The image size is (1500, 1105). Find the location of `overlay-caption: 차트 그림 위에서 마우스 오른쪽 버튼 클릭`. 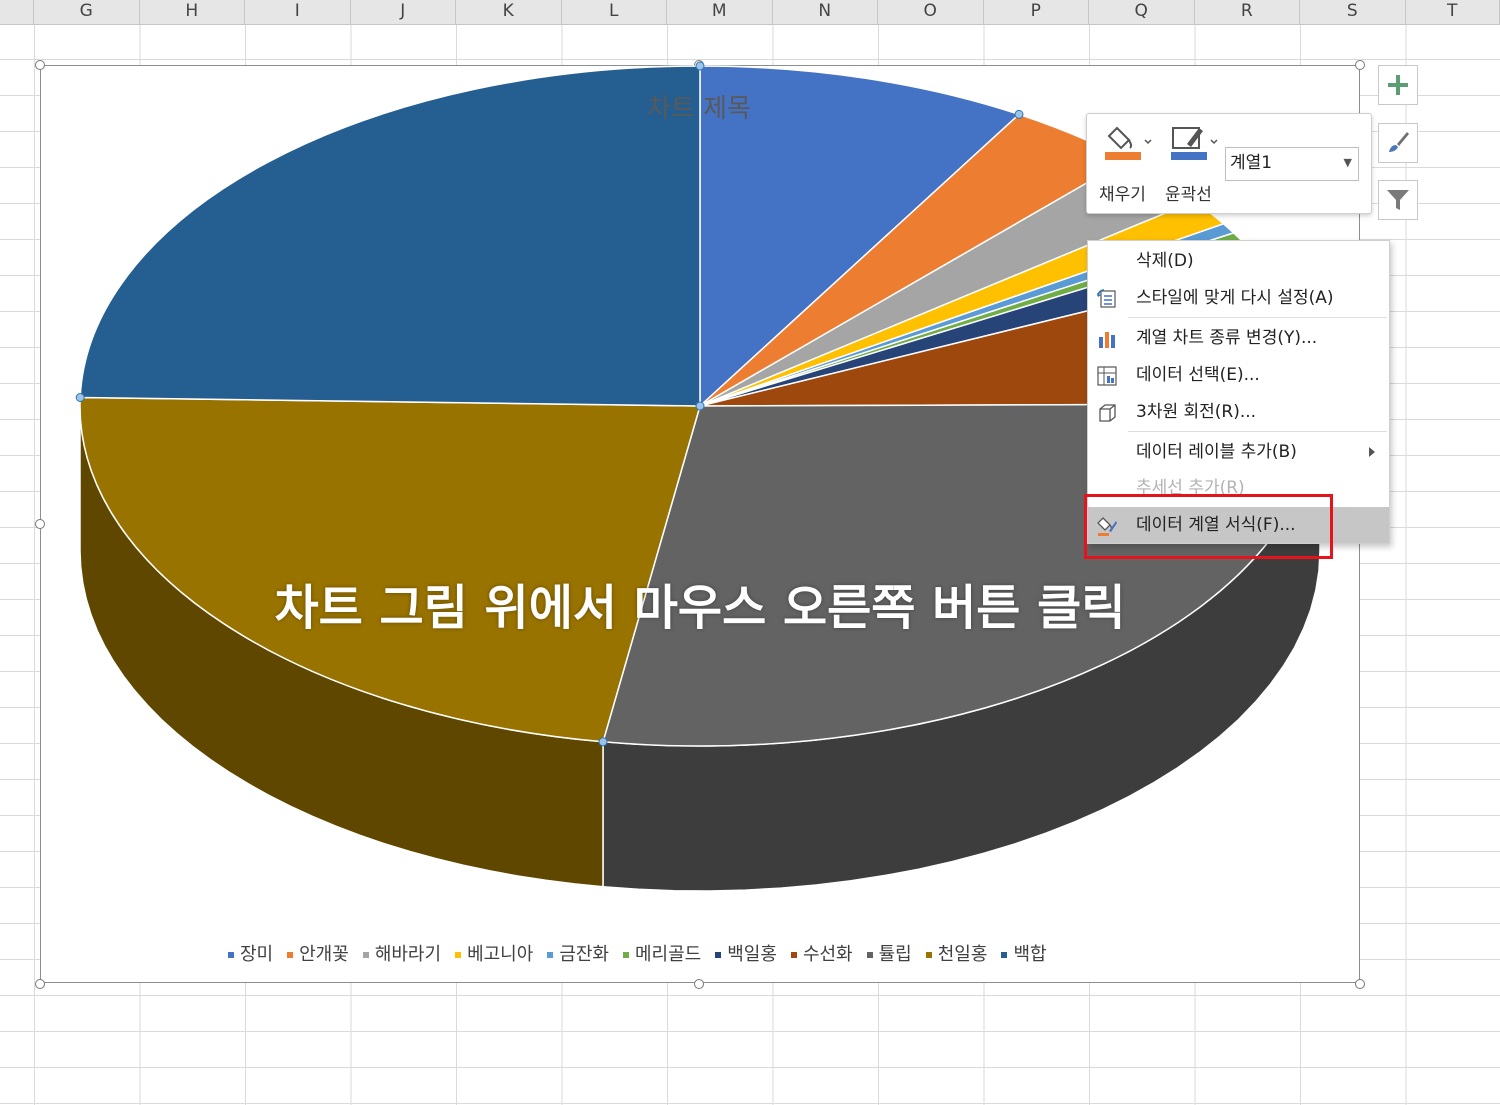

overlay-caption: 차트 그림 위에서 마우스 오른쪽 버튼 클릭 is located at coordinates (700, 608).